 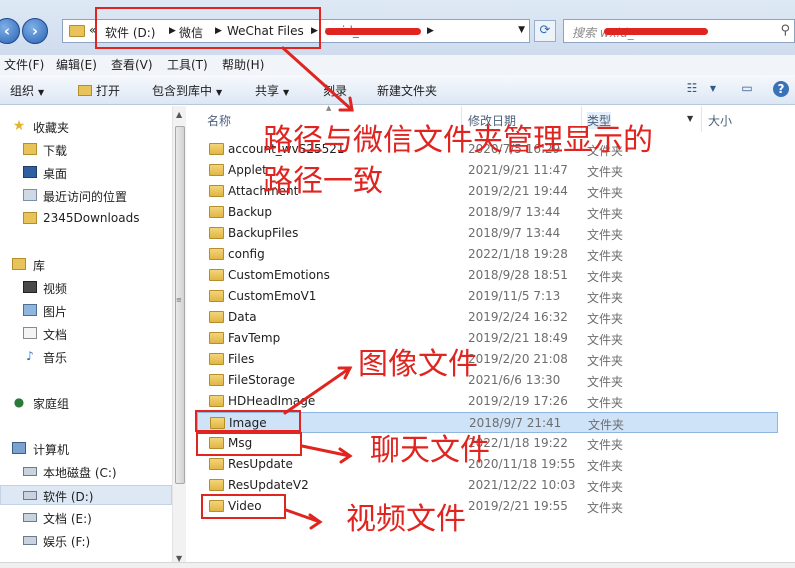 I want to click on include-library-button: 包含到库中 ▼, so click(x=187, y=90).